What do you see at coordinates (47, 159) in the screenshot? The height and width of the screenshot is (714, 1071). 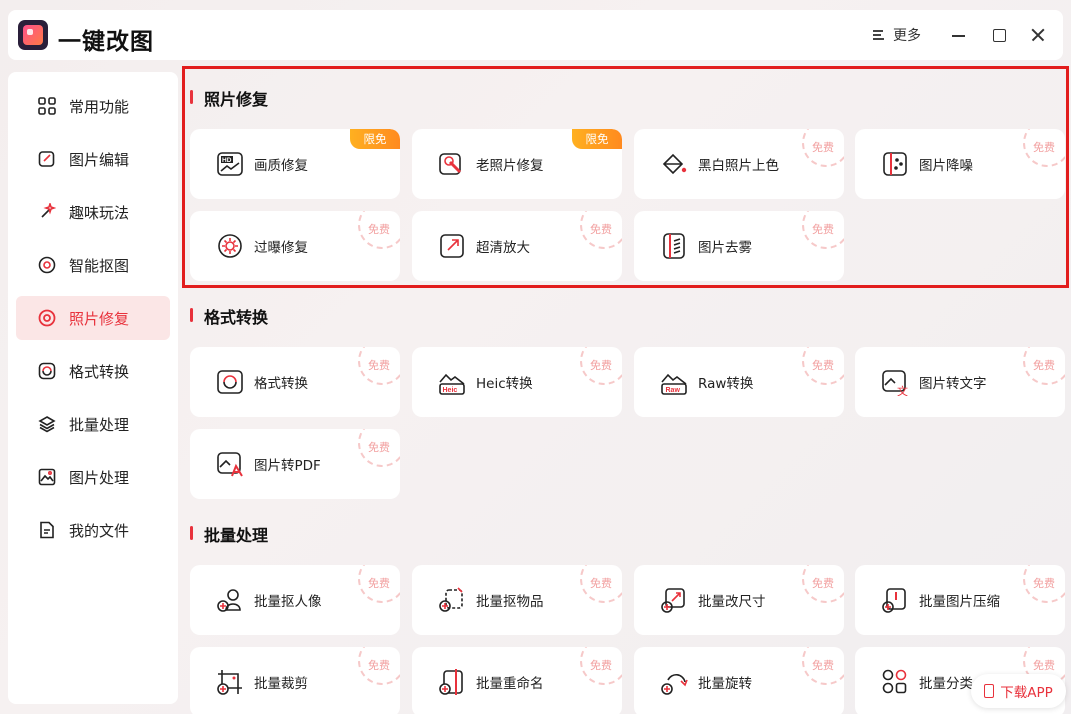 I see `edit-icon` at bounding box center [47, 159].